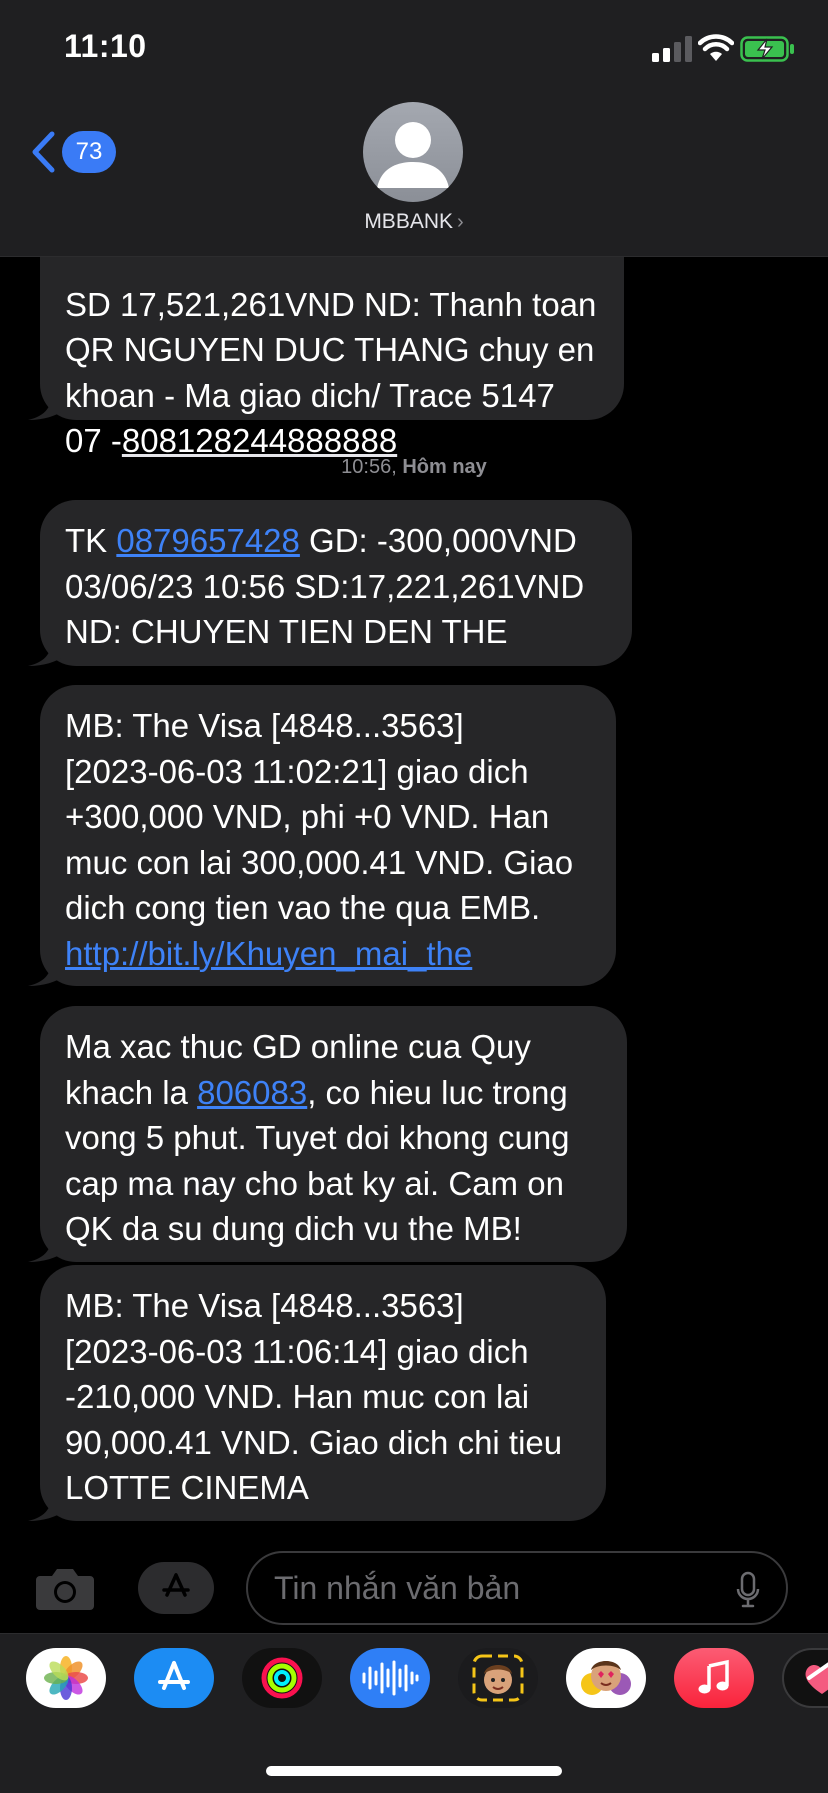 This screenshot has width=828, height=1793. What do you see at coordinates (748, 1590) in the screenshot?
I see `microphone-icon` at bounding box center [748, 1590].